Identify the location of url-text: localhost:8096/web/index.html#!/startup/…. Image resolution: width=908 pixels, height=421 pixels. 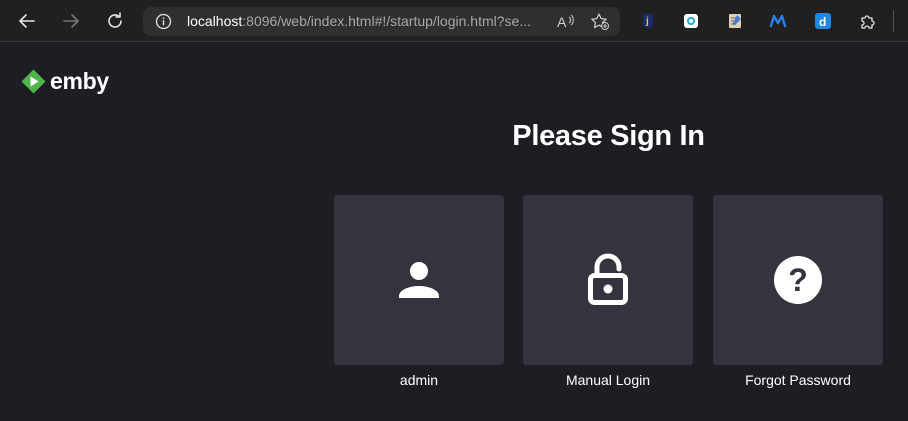
(359, 21).